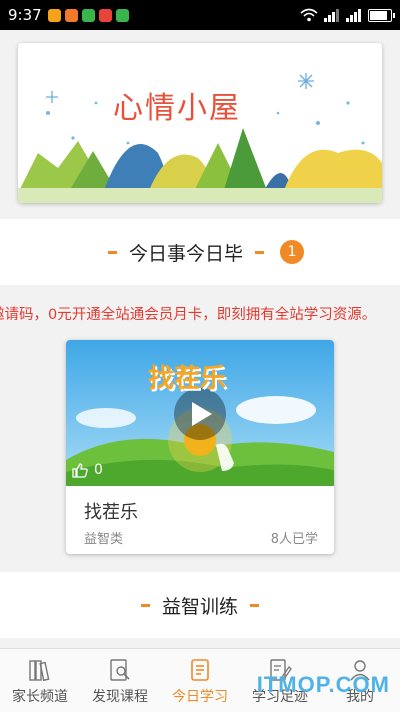  What do you see at coordinates (292, 252) in the screenshot?
I see `today-count-badge: 1` at bounding box center [292, 252].